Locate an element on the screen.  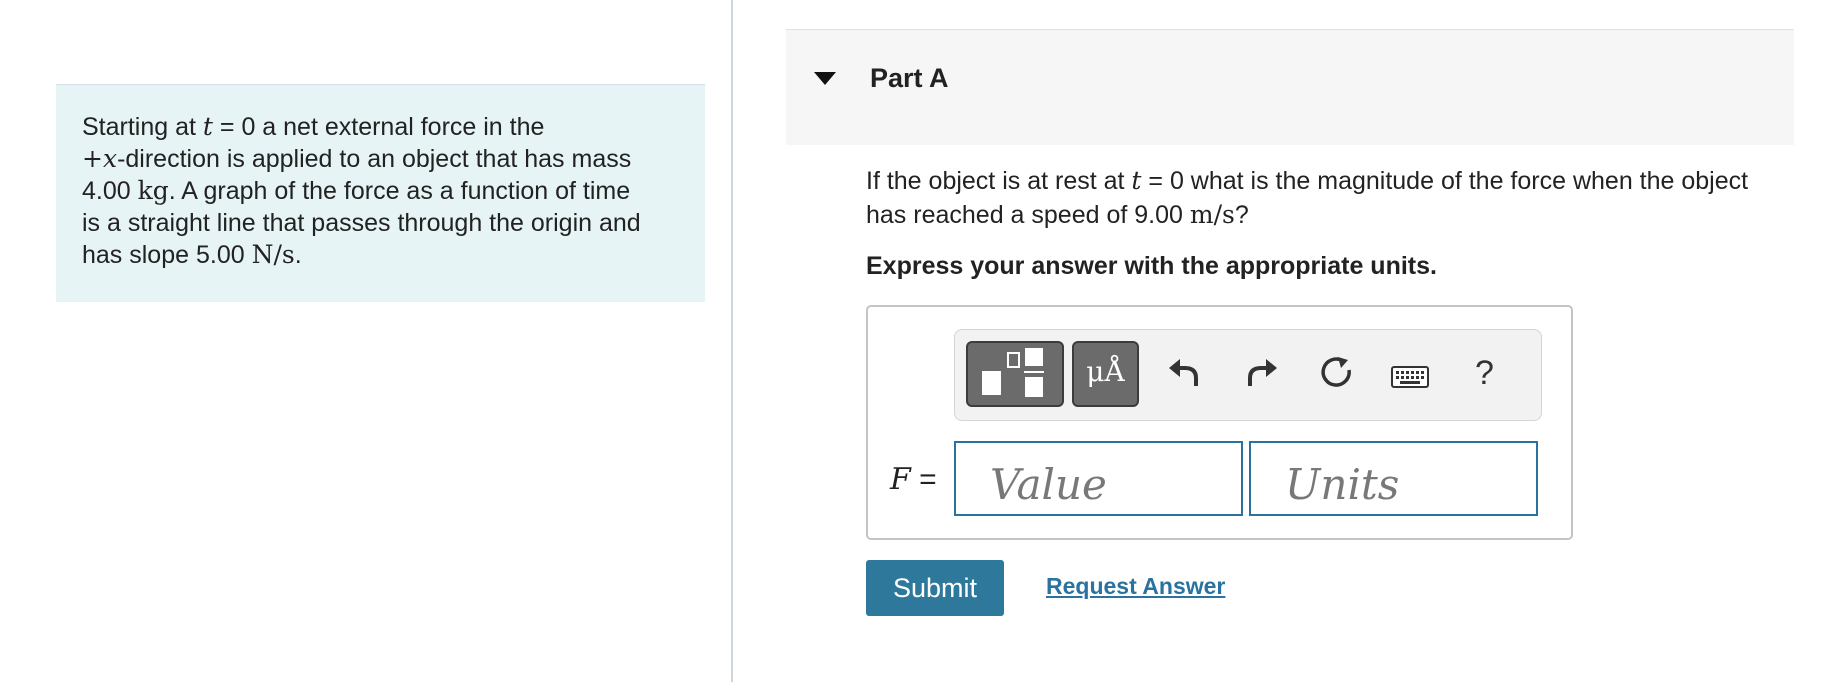
answer-variable-label: F = is located at coordinates (913, 479).